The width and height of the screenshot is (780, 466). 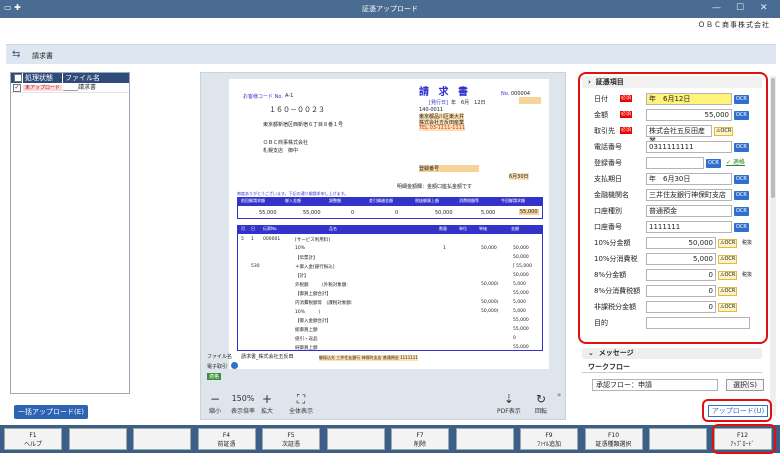 I want to click on section-title: 請求書, so click(x=42, y=56).